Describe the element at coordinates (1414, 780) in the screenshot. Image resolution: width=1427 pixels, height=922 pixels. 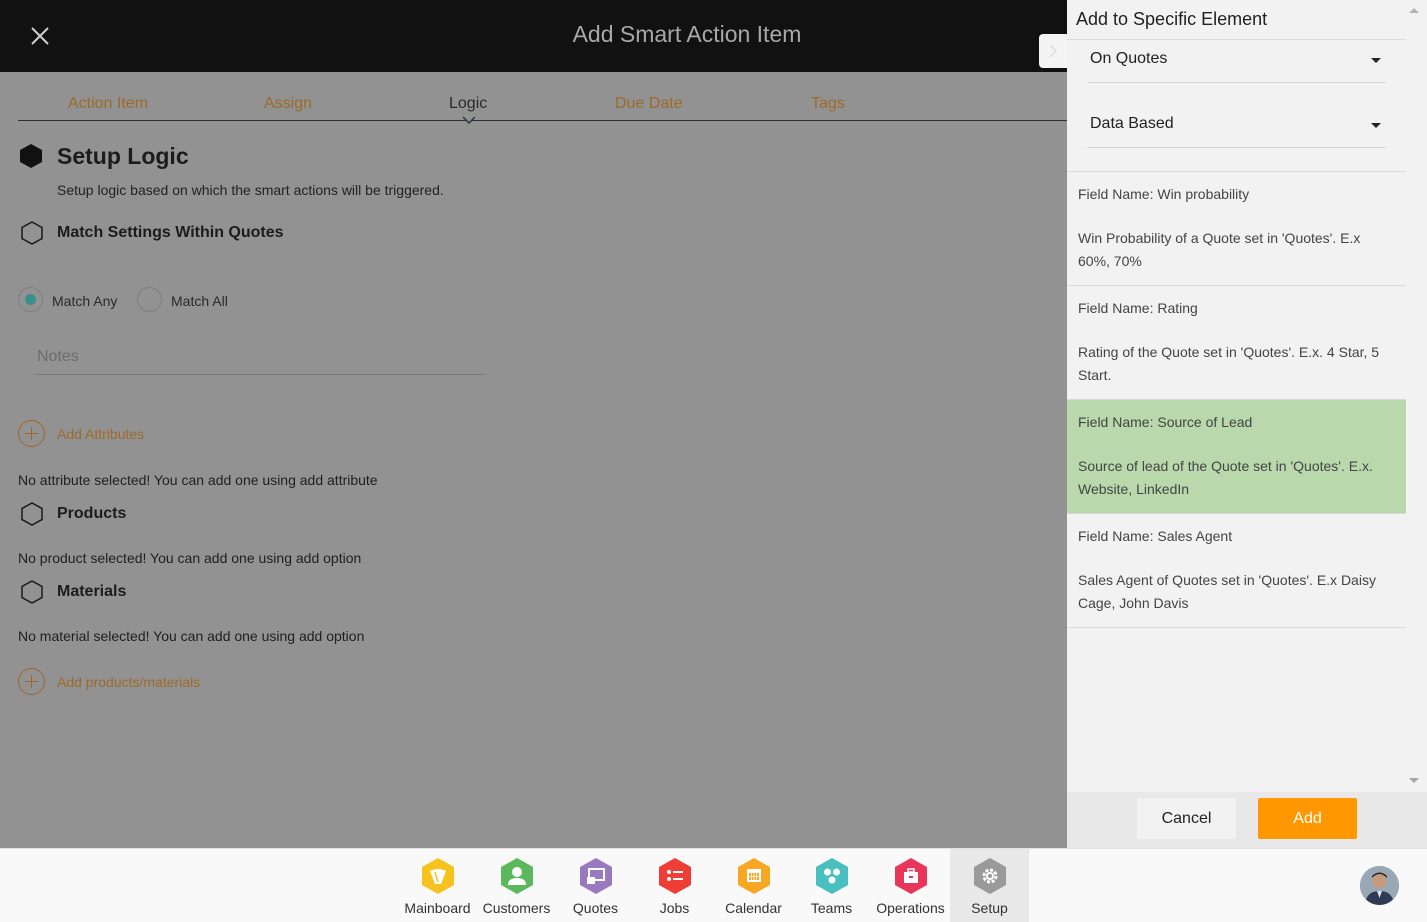
I see `scroll-down-icon` at that location.